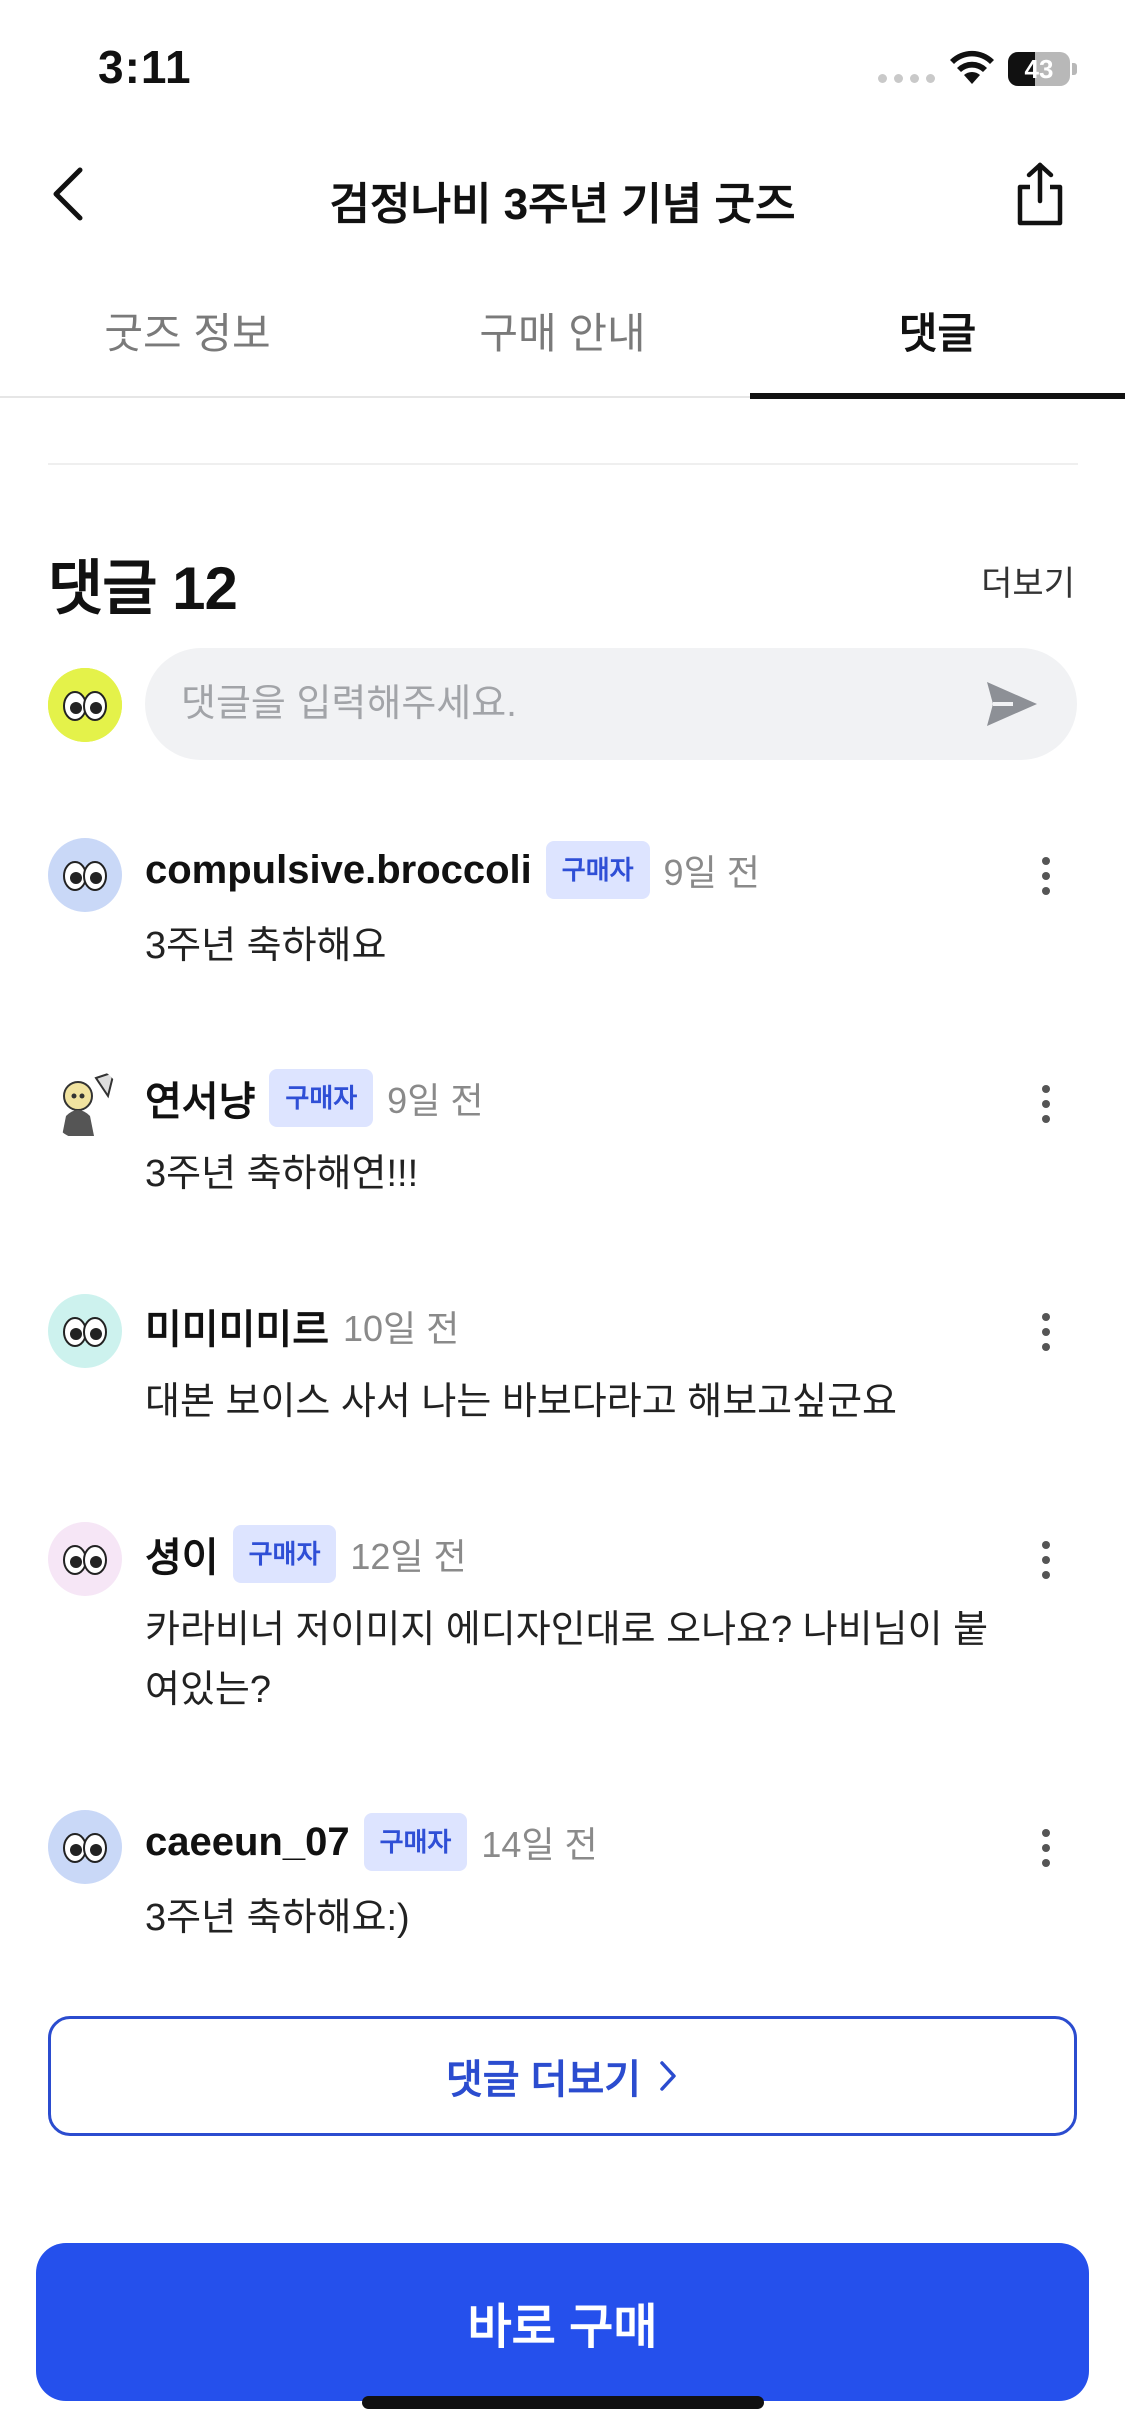 The image size is (1125, 2436). What do you see at coordinates (85, 705) in the screenshot?
I see `my-avatar` at bounding box center [85, 705].